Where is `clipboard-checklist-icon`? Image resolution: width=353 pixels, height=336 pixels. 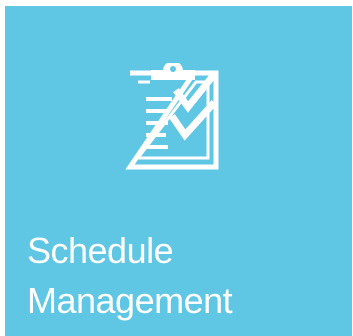 clipboard-checklist-icon is located at coordinates (172, 116).